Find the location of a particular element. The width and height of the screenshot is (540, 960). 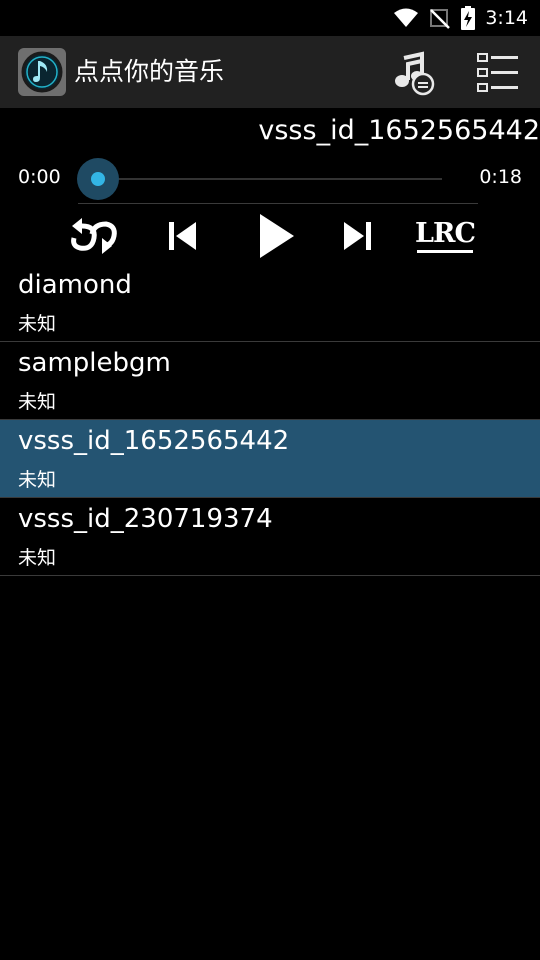

song-title: vsss_id_1652565442 is located at coordinates (154, 441).